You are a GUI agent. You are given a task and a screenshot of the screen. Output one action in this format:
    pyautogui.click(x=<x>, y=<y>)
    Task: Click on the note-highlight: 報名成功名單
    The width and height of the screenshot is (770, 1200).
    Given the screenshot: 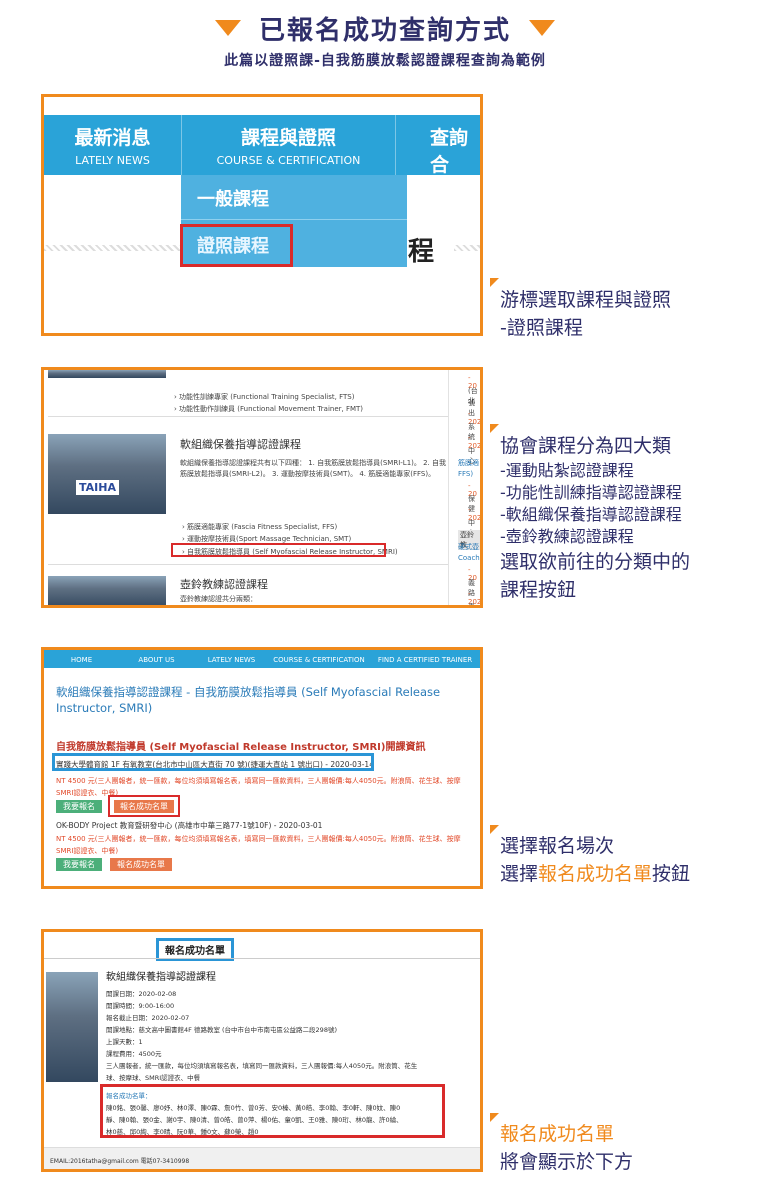 What is the action you would take?
    pyautogui.click(x=595, y=874)
    